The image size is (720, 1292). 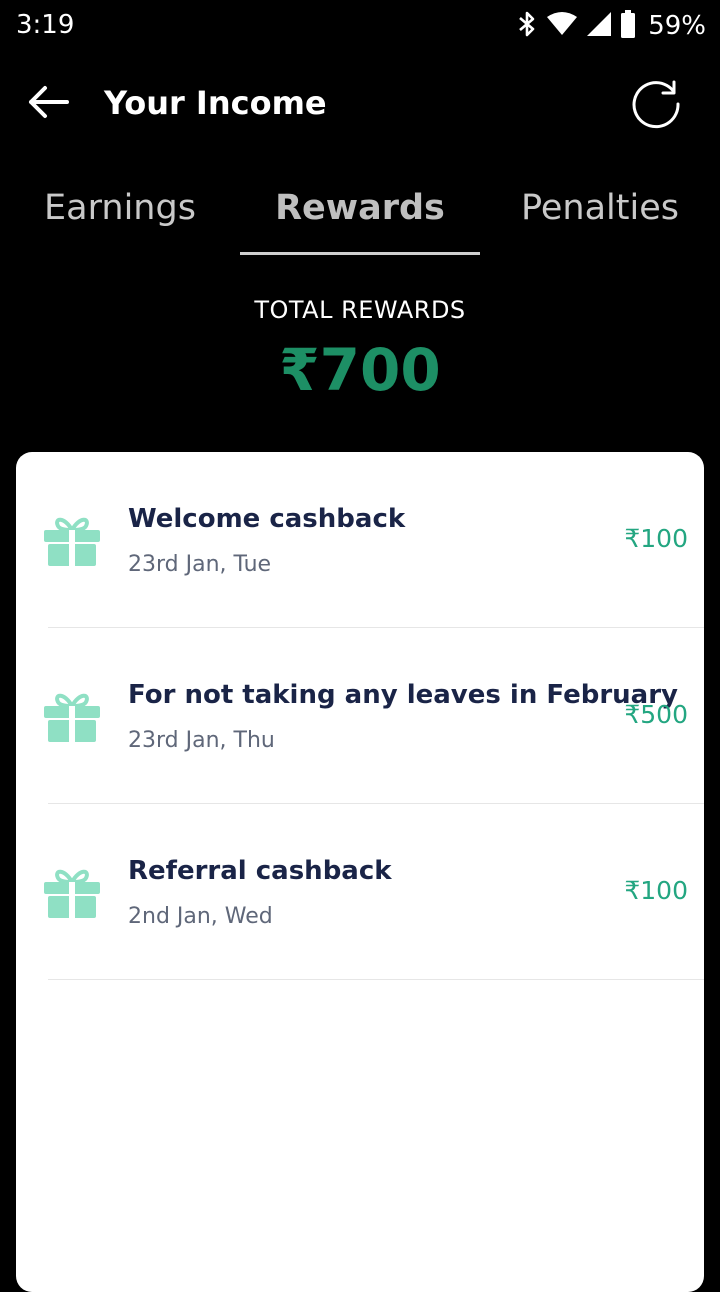 I want to click on app-bar: Your Income, so click(x=360, y=105).